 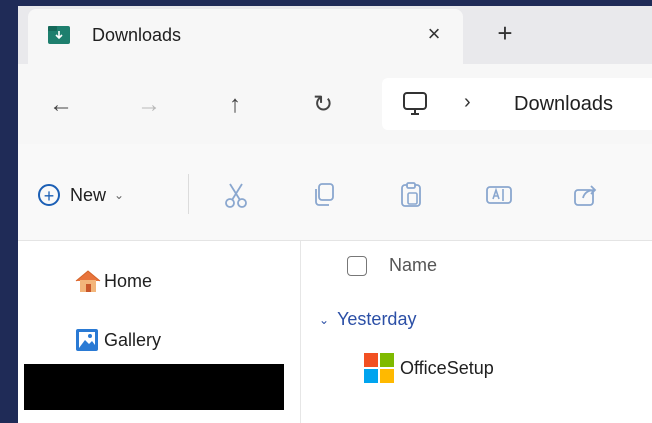 What do you see at coordinates (137, 35) in the screenshot?
I see `tab-title: Downloads` at bounding box center [137, 35].